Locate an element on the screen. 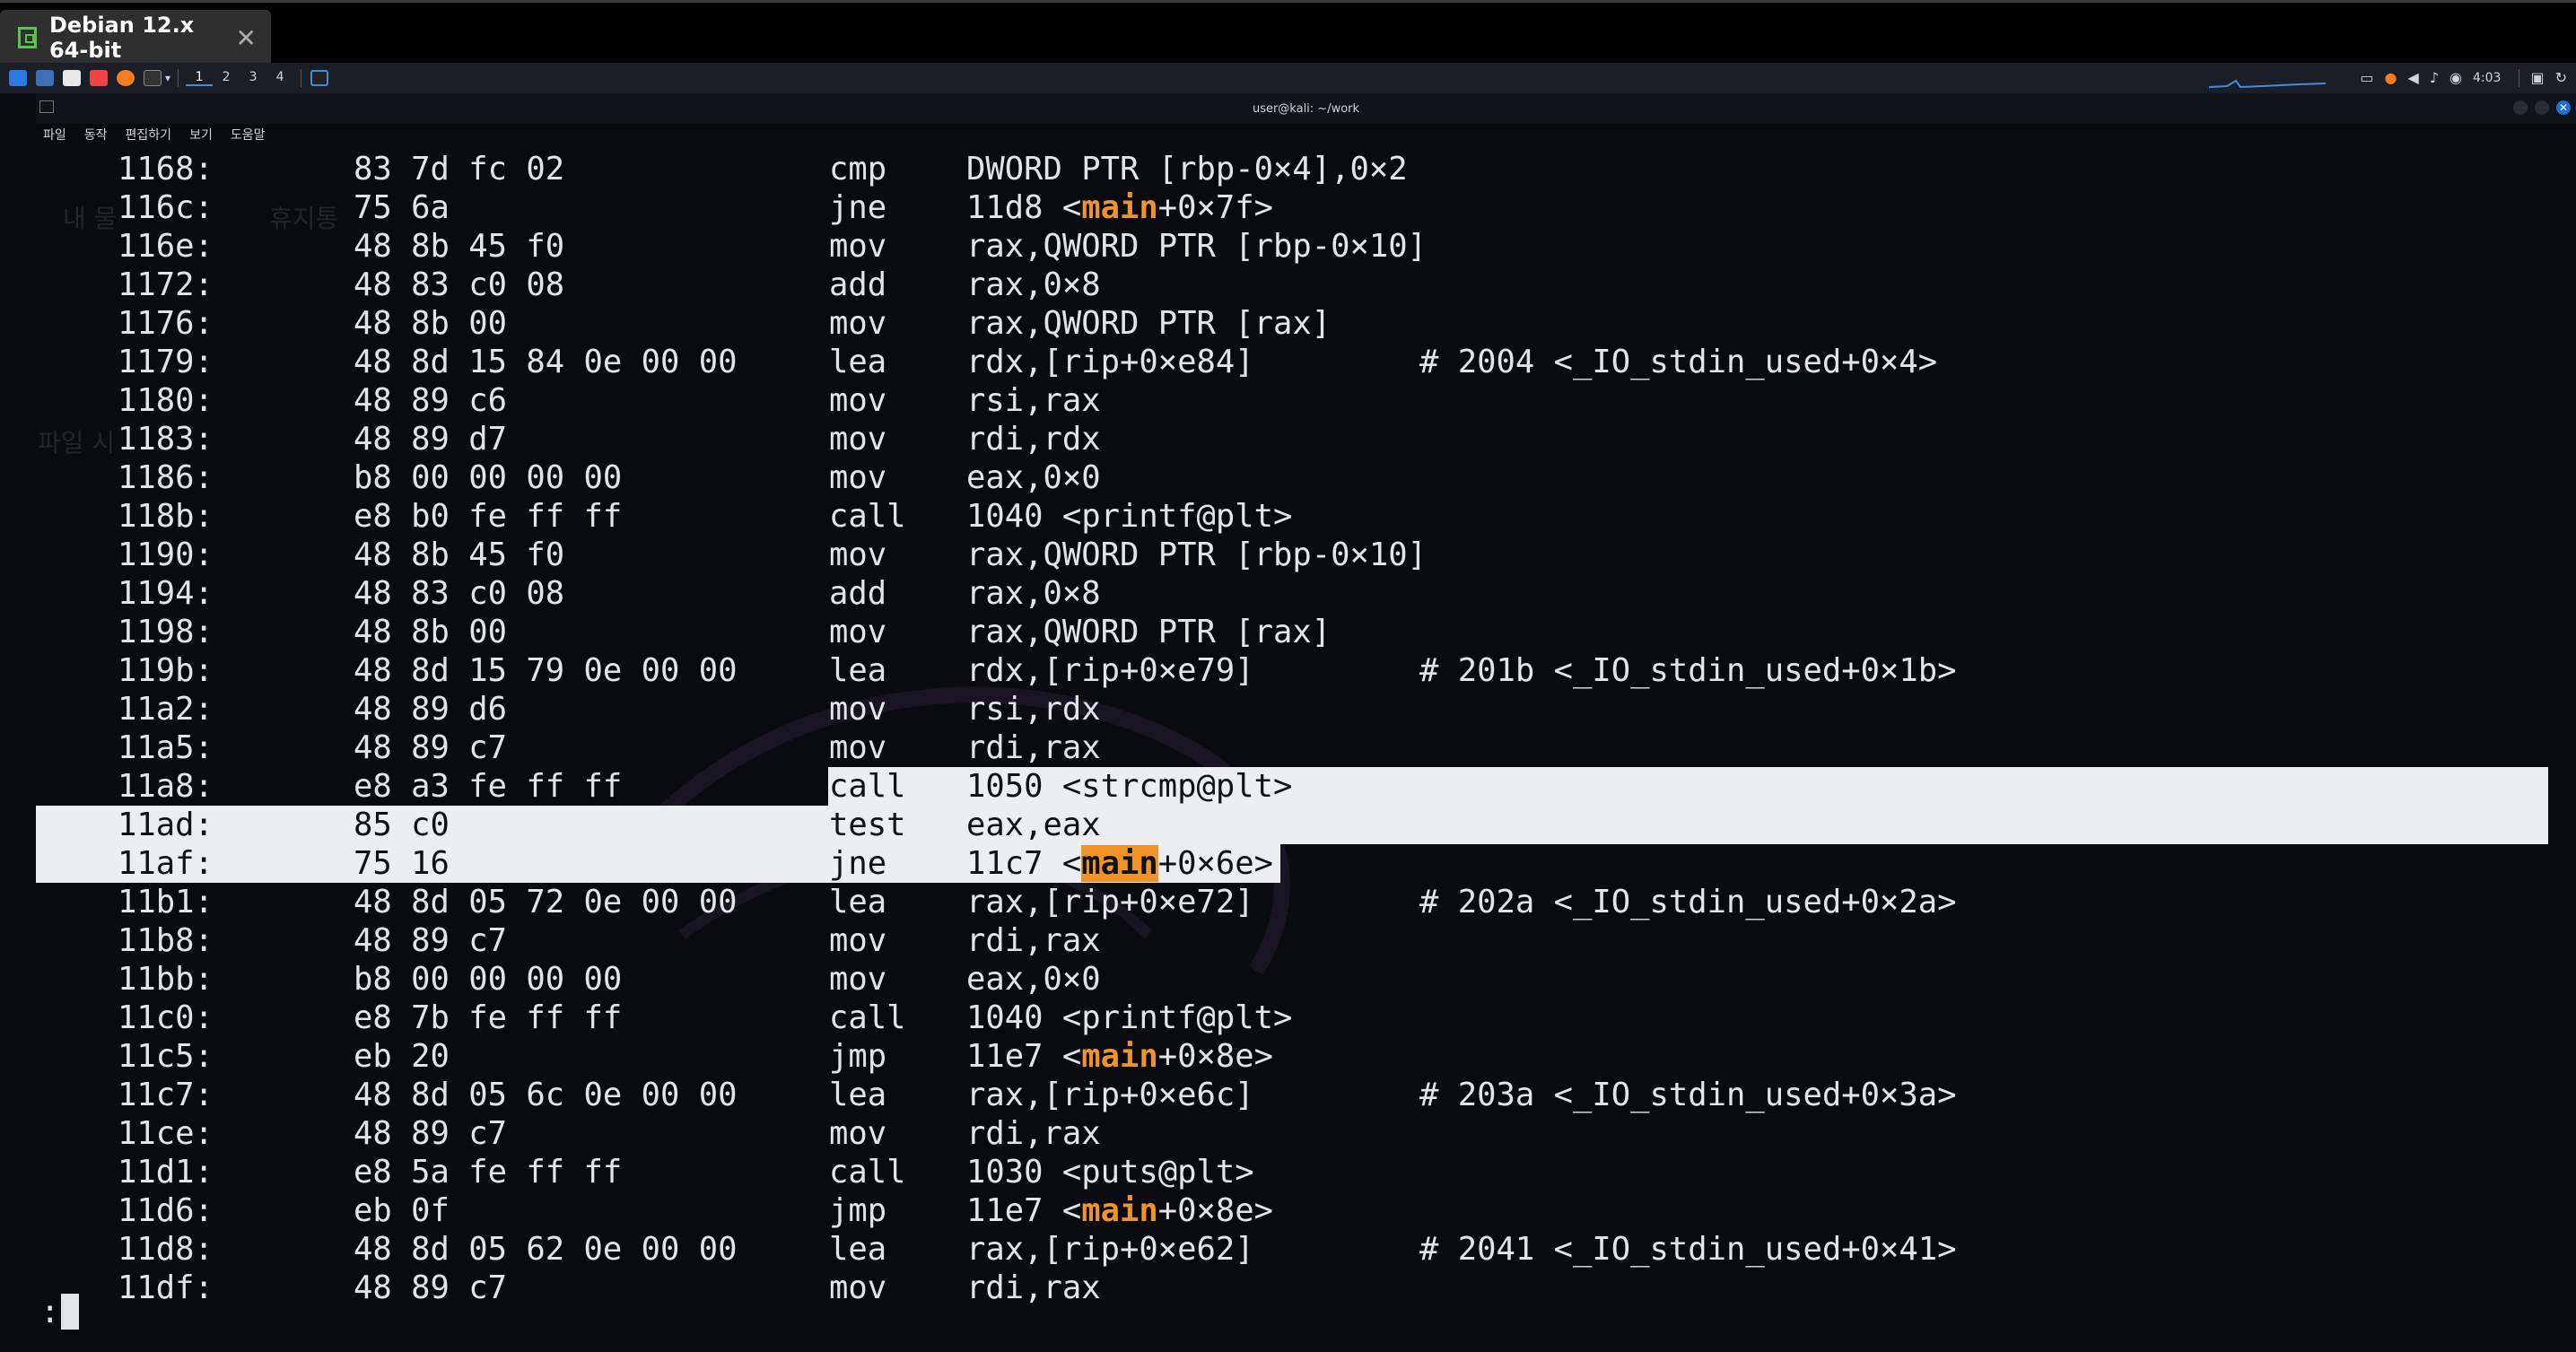  instruction-comment: # 2041 <_IO_stdin_used+0×41> is located at coordinates (1688, 1249).